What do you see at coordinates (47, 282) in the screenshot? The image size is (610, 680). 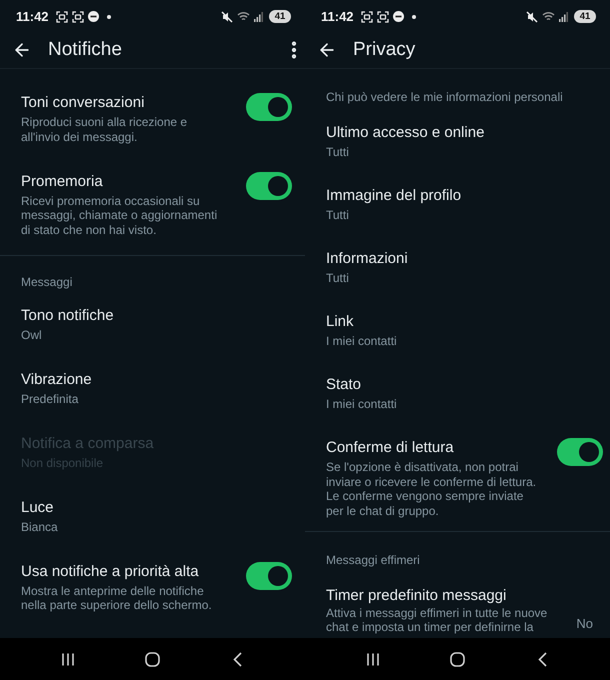 I see `section-header: Messaggi` at bounding box center [47, 282].